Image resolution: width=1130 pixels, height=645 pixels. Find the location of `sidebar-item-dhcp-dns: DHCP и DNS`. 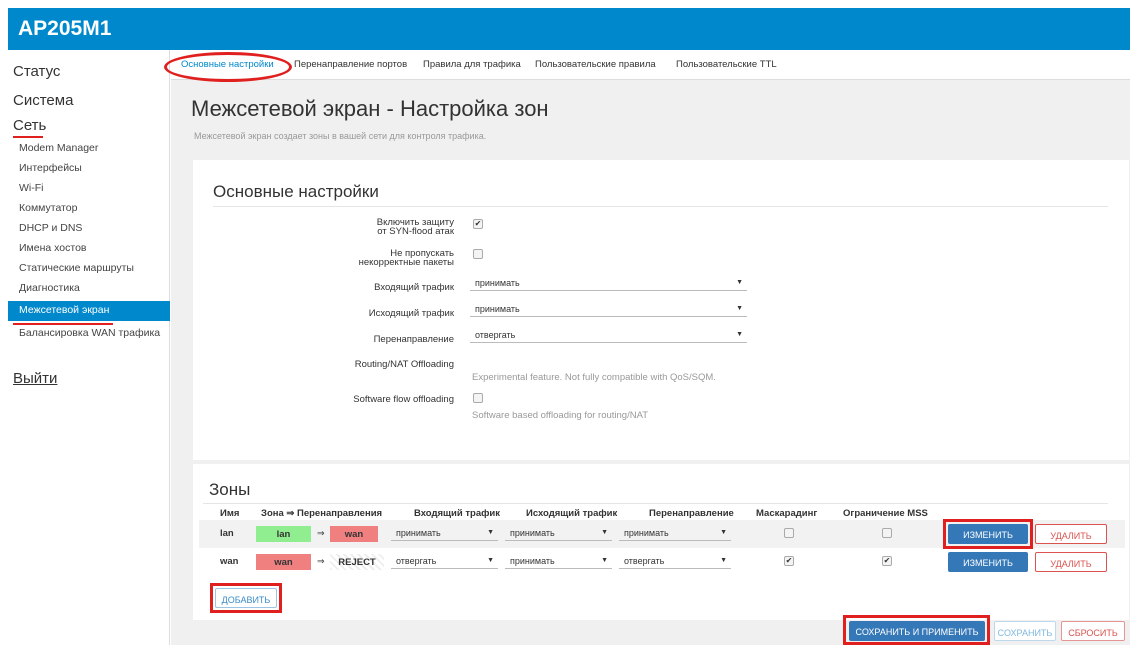

sidebar-item-dhcp-dns: DHCP и DNS is located at coordinates (91, 229).